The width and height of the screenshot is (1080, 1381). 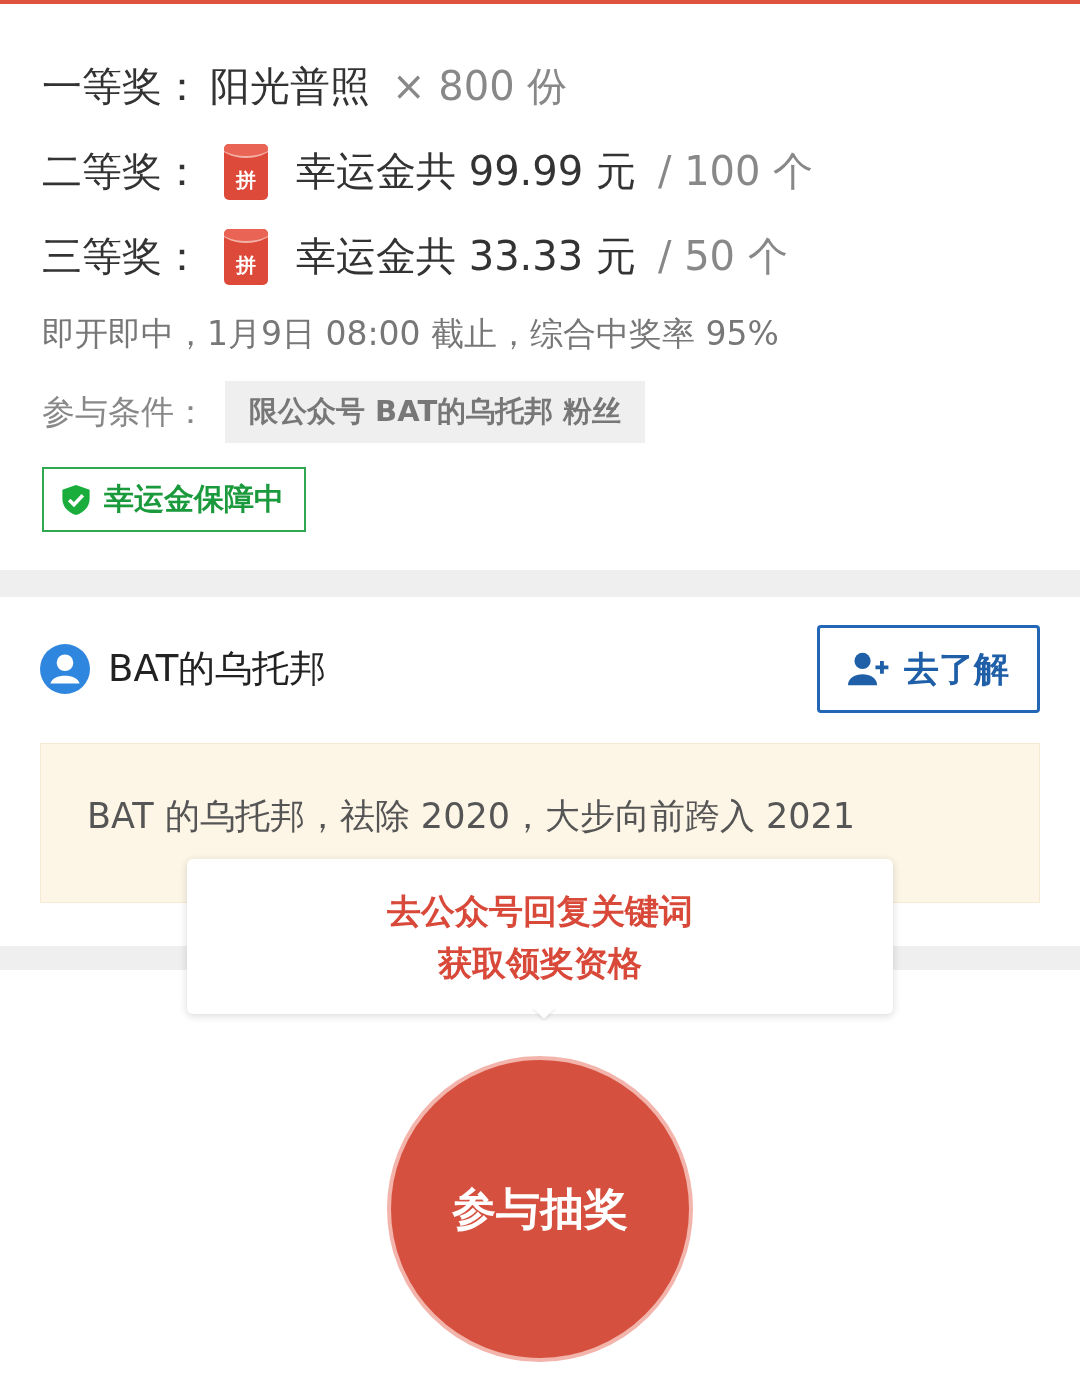 What do you see at coordinates (218, 669) in the screenshot?
I see `account-name: BAT的乌托邦` at bounding box center [218, 669].